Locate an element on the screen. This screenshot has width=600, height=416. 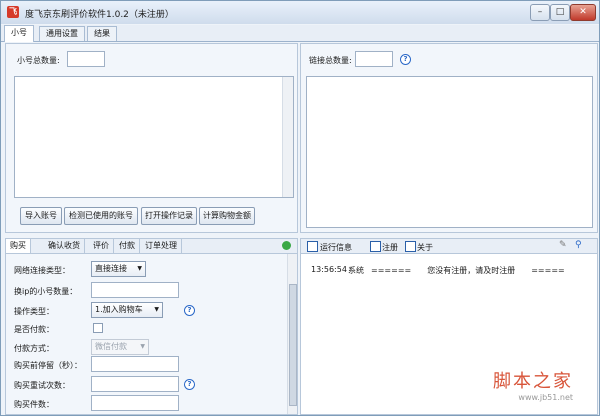
tab-review: 评价 is located at coordinates (101, 246).